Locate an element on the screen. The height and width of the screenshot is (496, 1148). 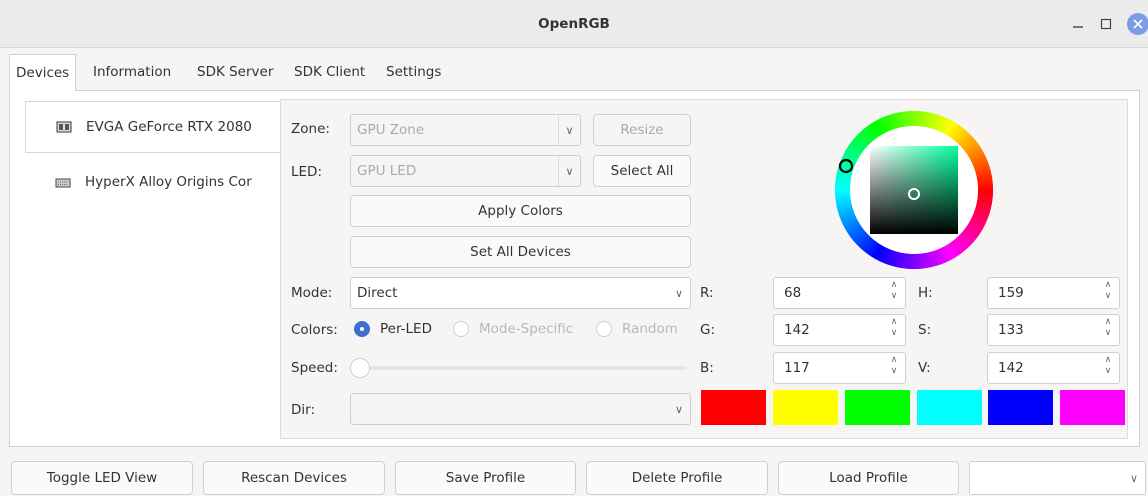
device-item-gpu: EVGA GeForce RTX 2080 is located at coordinates (153, 127).